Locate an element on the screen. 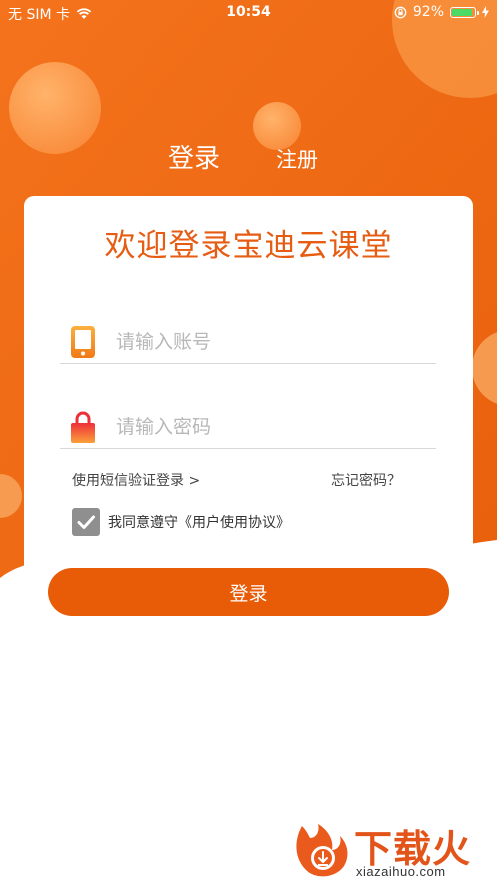  sms-login-link: 使用短信验证登录 > is located at coordinates (136, 480).